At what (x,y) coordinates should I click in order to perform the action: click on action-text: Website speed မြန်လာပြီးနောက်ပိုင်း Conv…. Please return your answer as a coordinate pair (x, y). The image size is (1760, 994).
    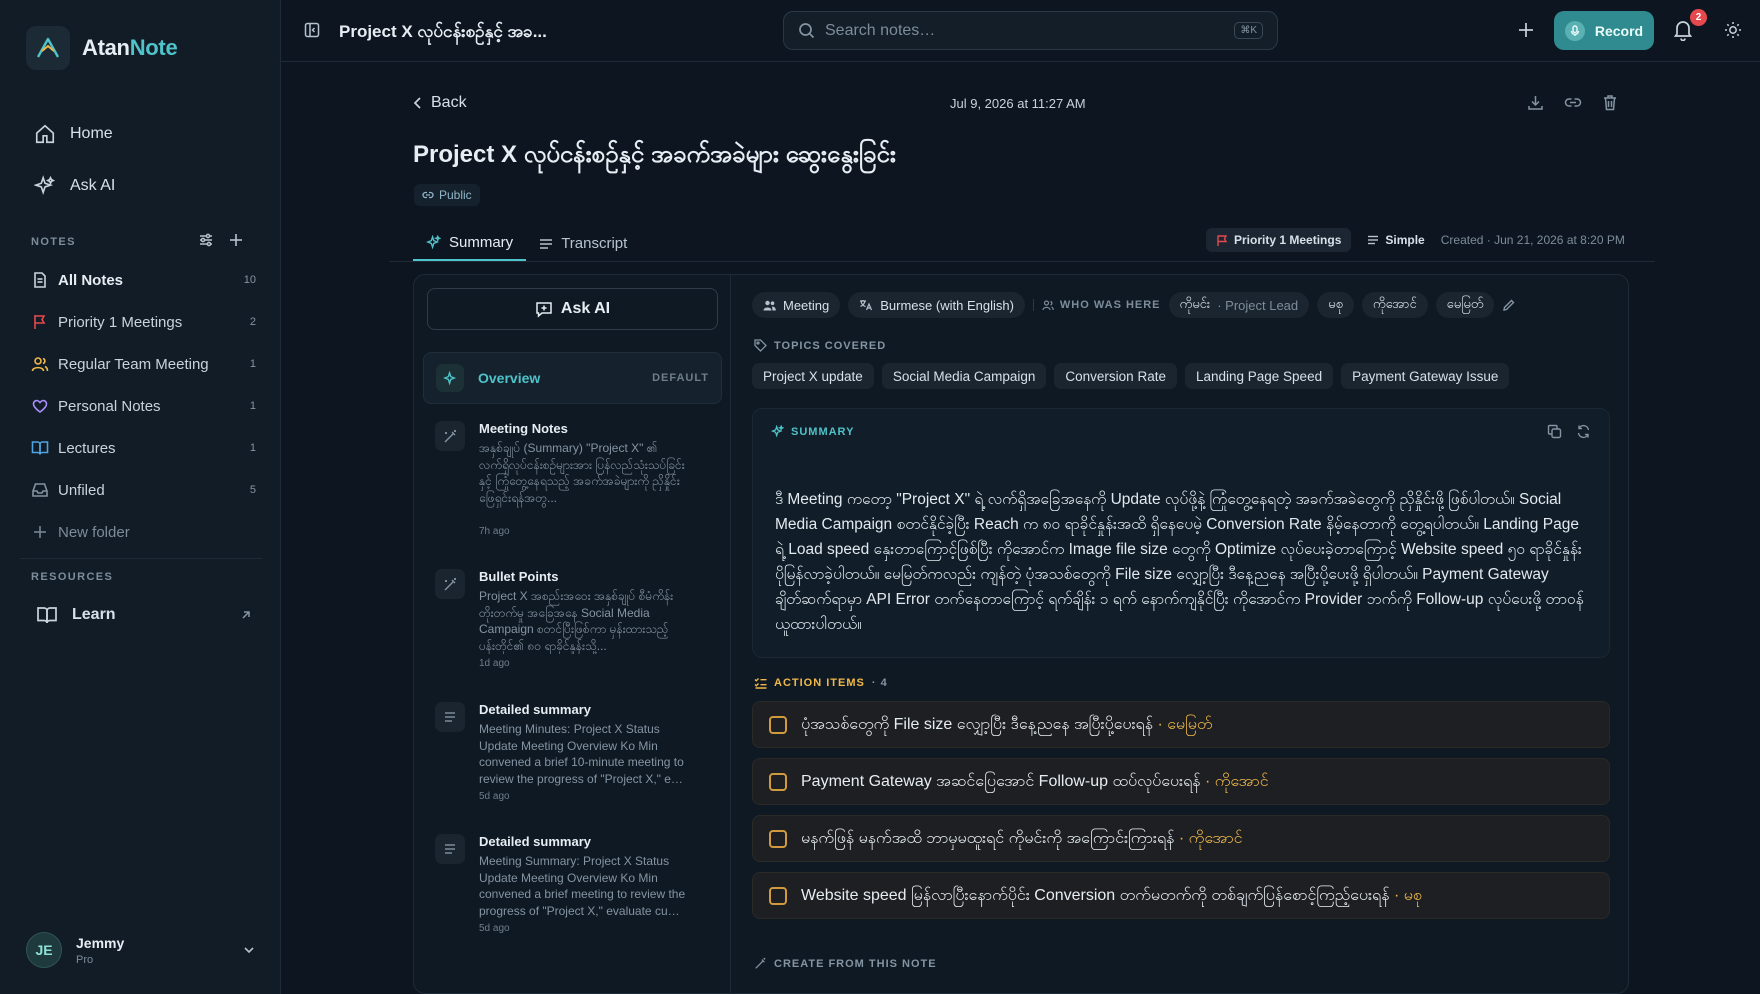
    Looking at the image, I should click on (1095, 895).